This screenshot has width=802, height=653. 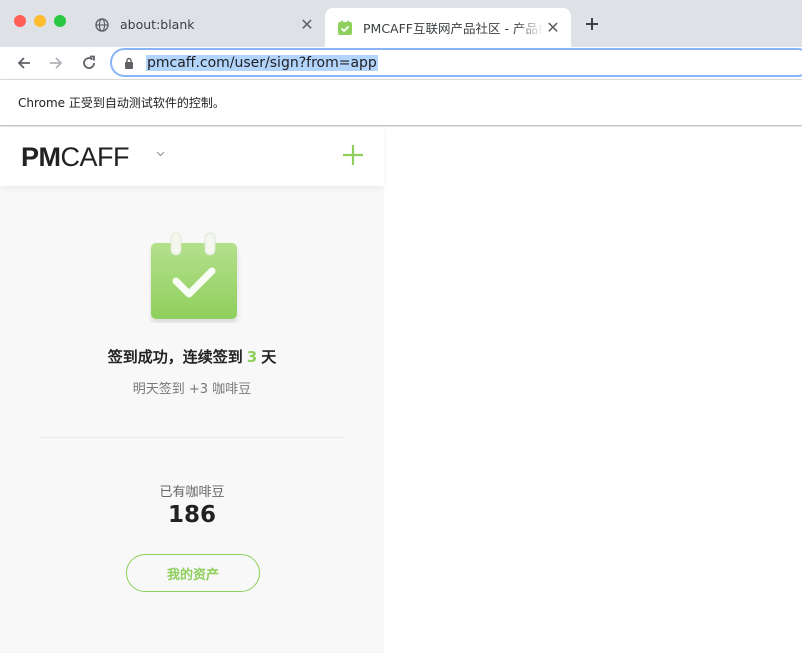 What do you see at coordinates (95, 157) in the screenshot?
I see `logo-light-text: CAFF` at bounding box center [95, 157].